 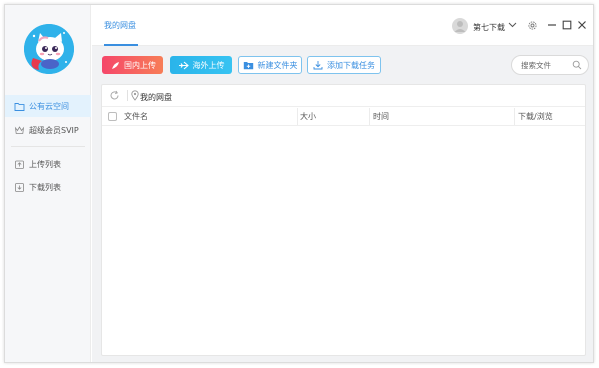 What do you see at coordinates (577, 66) in the screenshot?
I see `search-icon` at bounding box center [577, 66].